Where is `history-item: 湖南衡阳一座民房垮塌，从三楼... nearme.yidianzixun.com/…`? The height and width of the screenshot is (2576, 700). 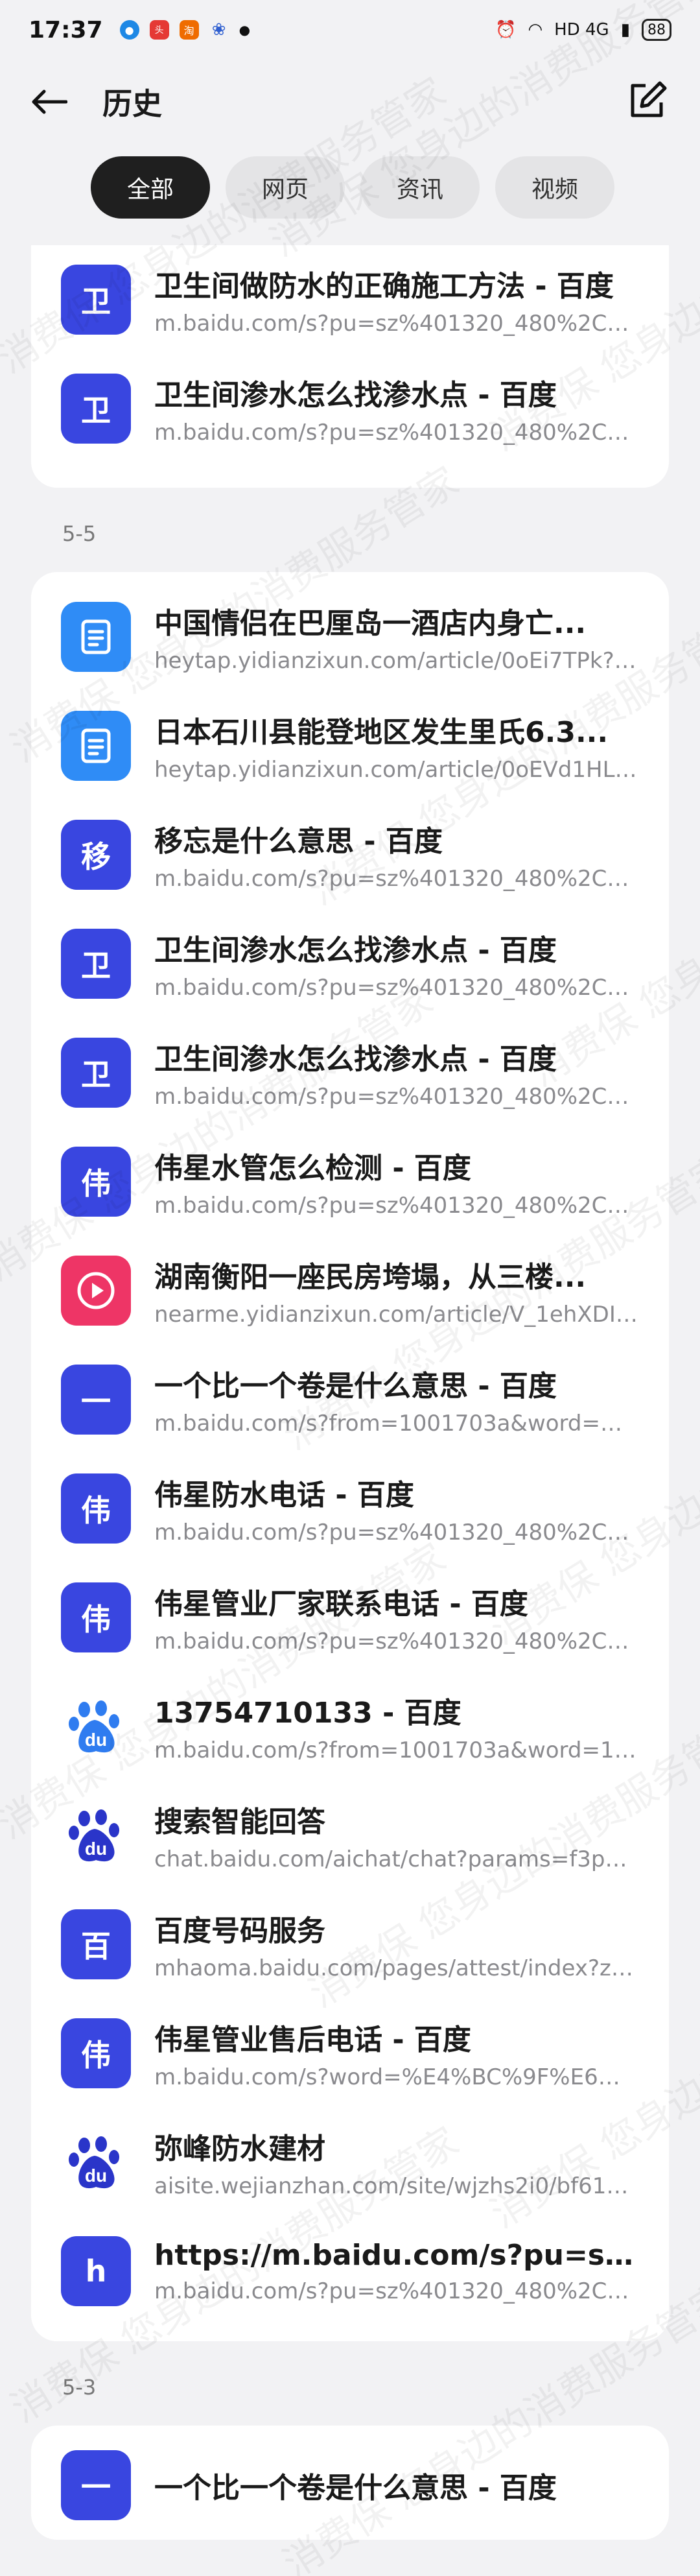 history-item: 湖南衡阳一座民房垮塌，从三楼... nearme.yidianzixun.com/… is located at coordinates (350, 1290).